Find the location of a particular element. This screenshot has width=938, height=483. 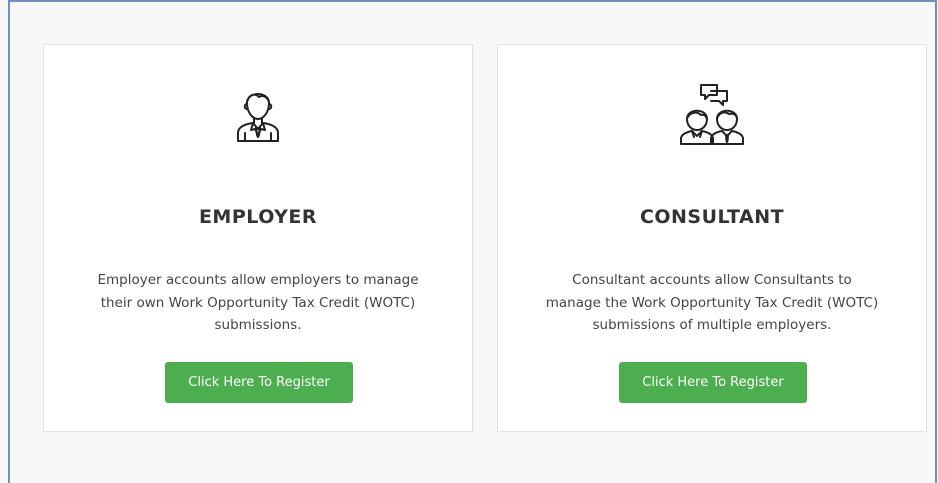

consultant-people-chat-icon is located at coordinates (712, 114).